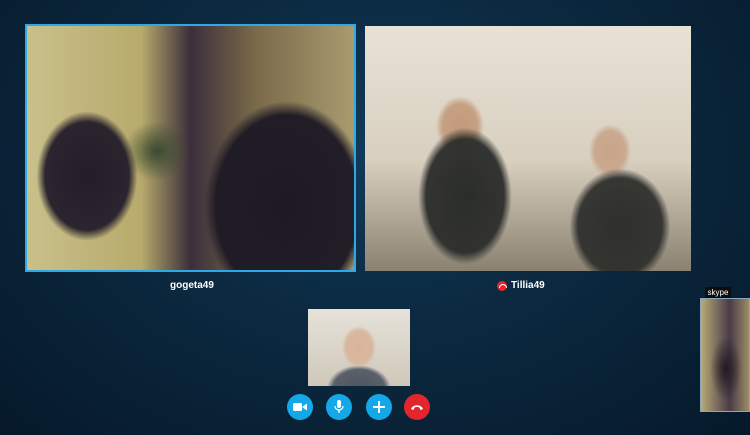 The height and width of the screenshot is (435, 750). I want to click on end-call-button, so click(417, 407).